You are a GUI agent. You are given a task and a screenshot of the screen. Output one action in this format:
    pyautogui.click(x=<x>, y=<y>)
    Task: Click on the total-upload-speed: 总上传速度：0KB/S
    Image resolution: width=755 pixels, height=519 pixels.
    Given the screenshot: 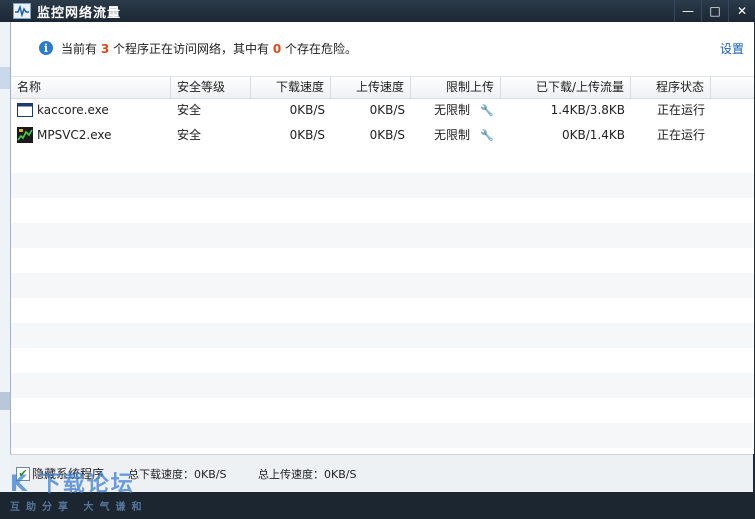 What is the action you would take?
    pyautogui.click(x=307, y=474)
    